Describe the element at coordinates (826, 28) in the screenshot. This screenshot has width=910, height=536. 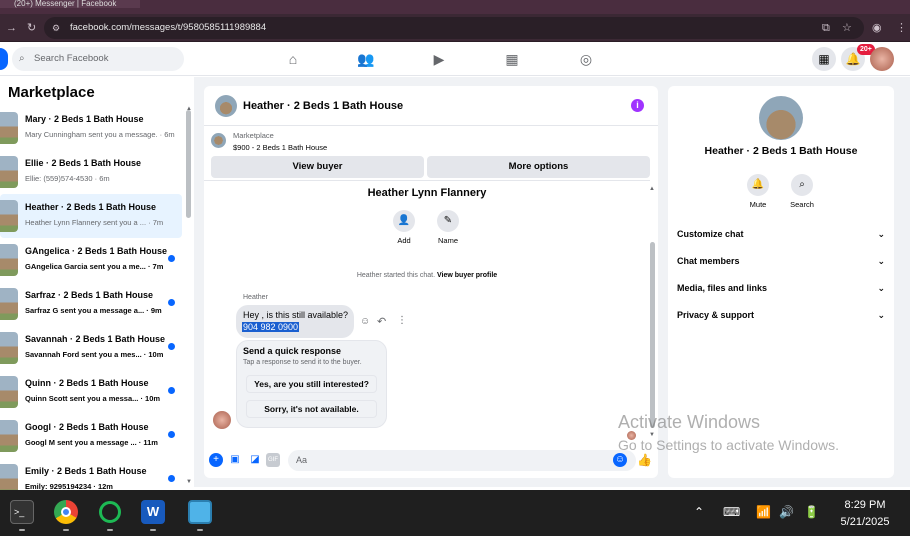
I see `install-app-icon: ⧉` at that location.